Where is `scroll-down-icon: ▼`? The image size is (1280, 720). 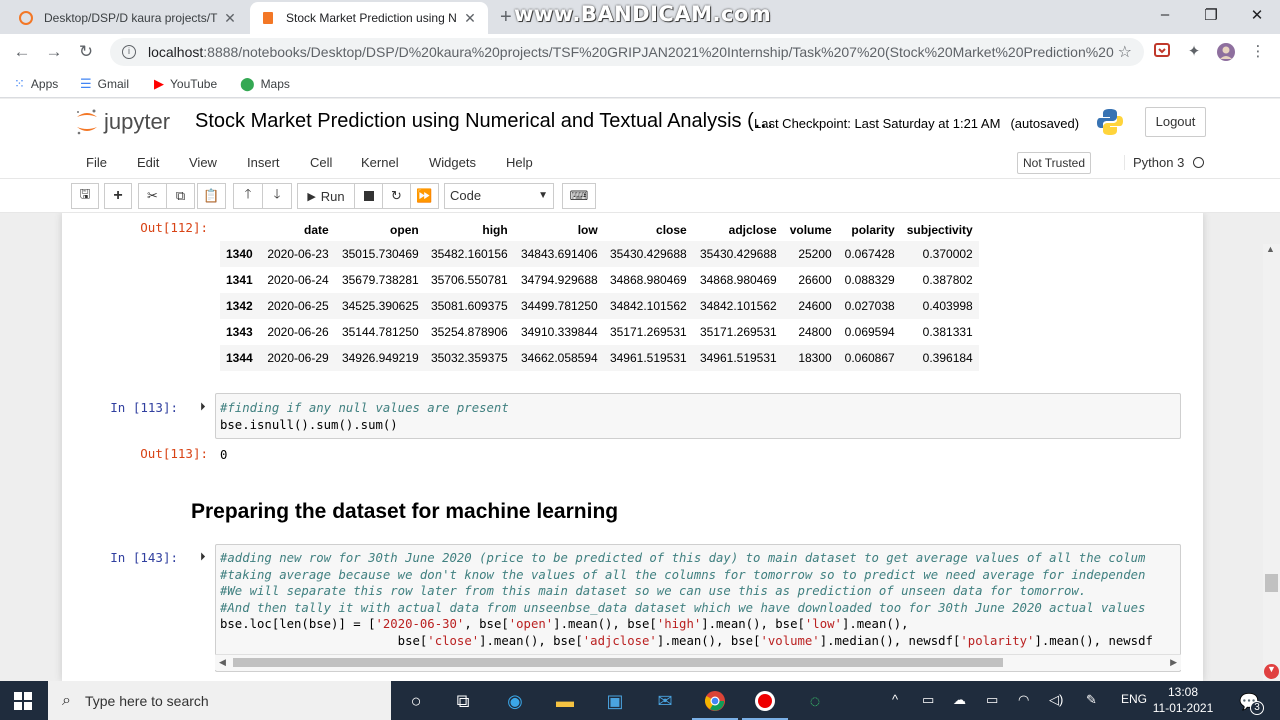 scroll-down-icon: ▼ is located at coordinates (1271, 671).